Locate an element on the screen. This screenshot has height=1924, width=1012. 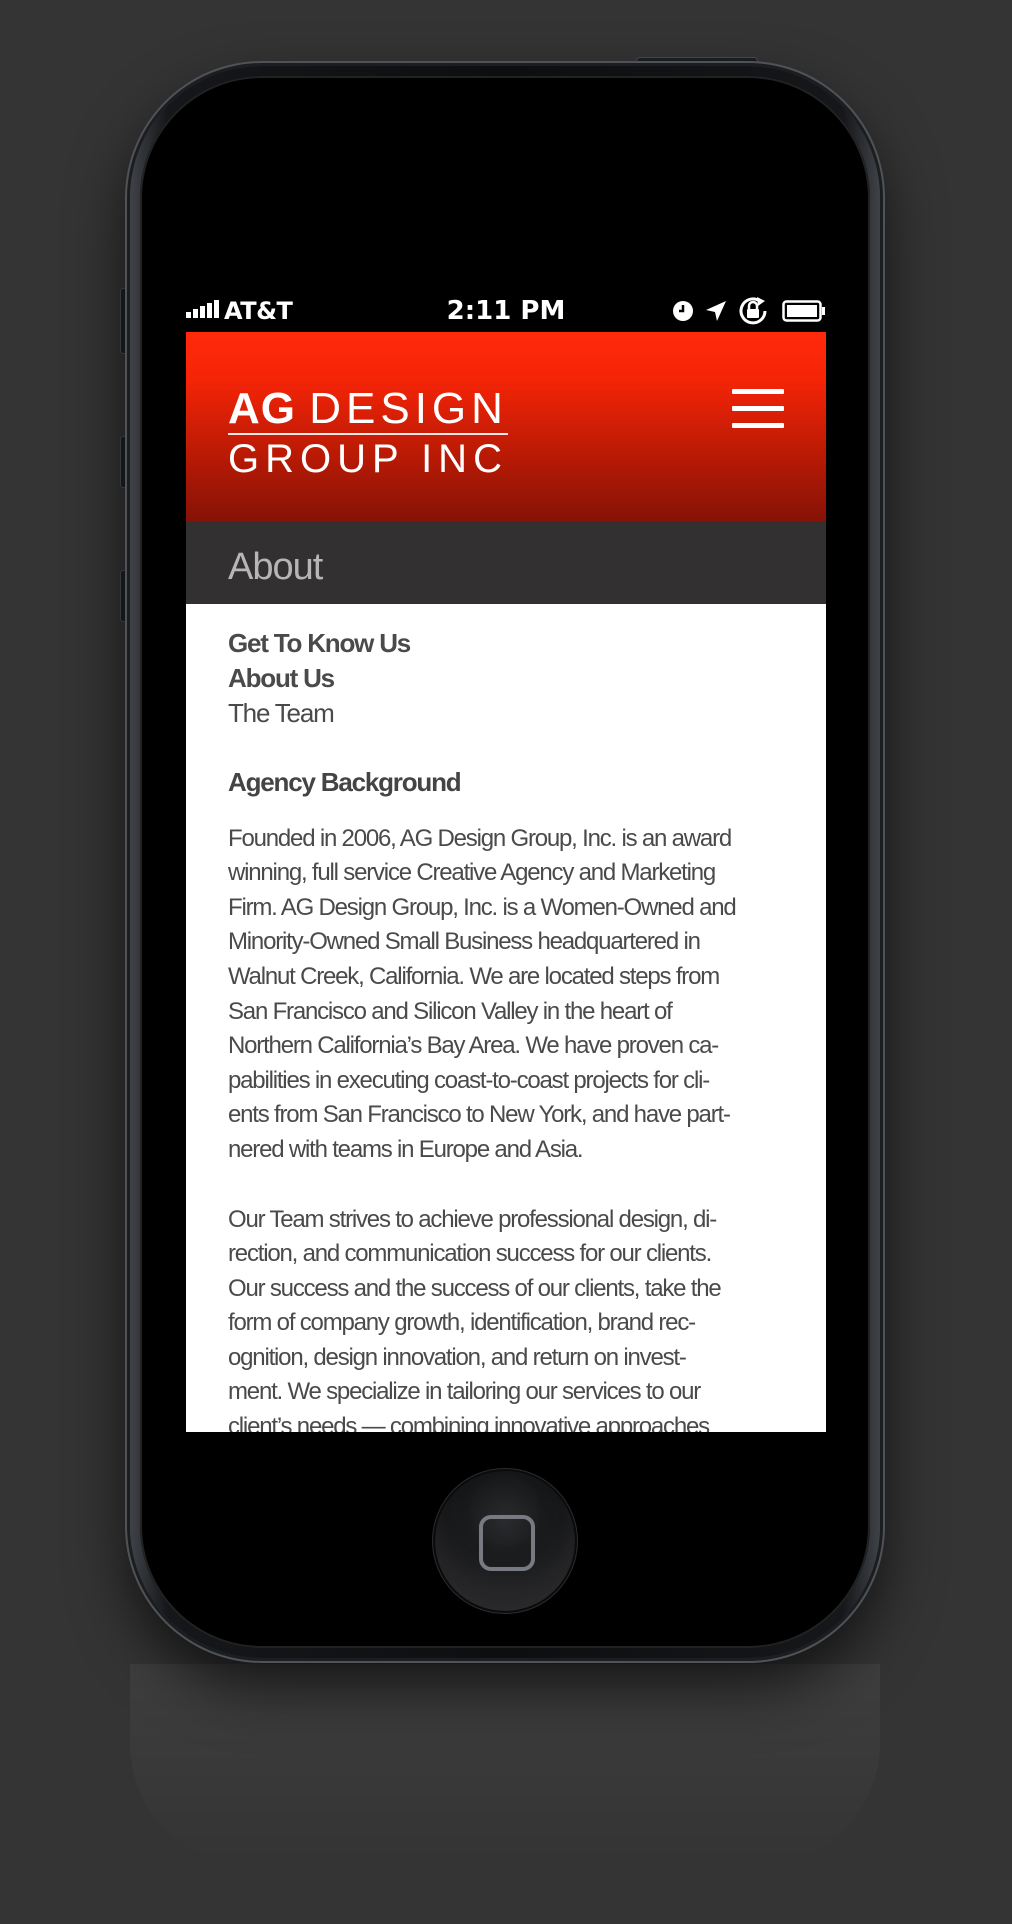
logo-divider is located at coordinates (368, 434).